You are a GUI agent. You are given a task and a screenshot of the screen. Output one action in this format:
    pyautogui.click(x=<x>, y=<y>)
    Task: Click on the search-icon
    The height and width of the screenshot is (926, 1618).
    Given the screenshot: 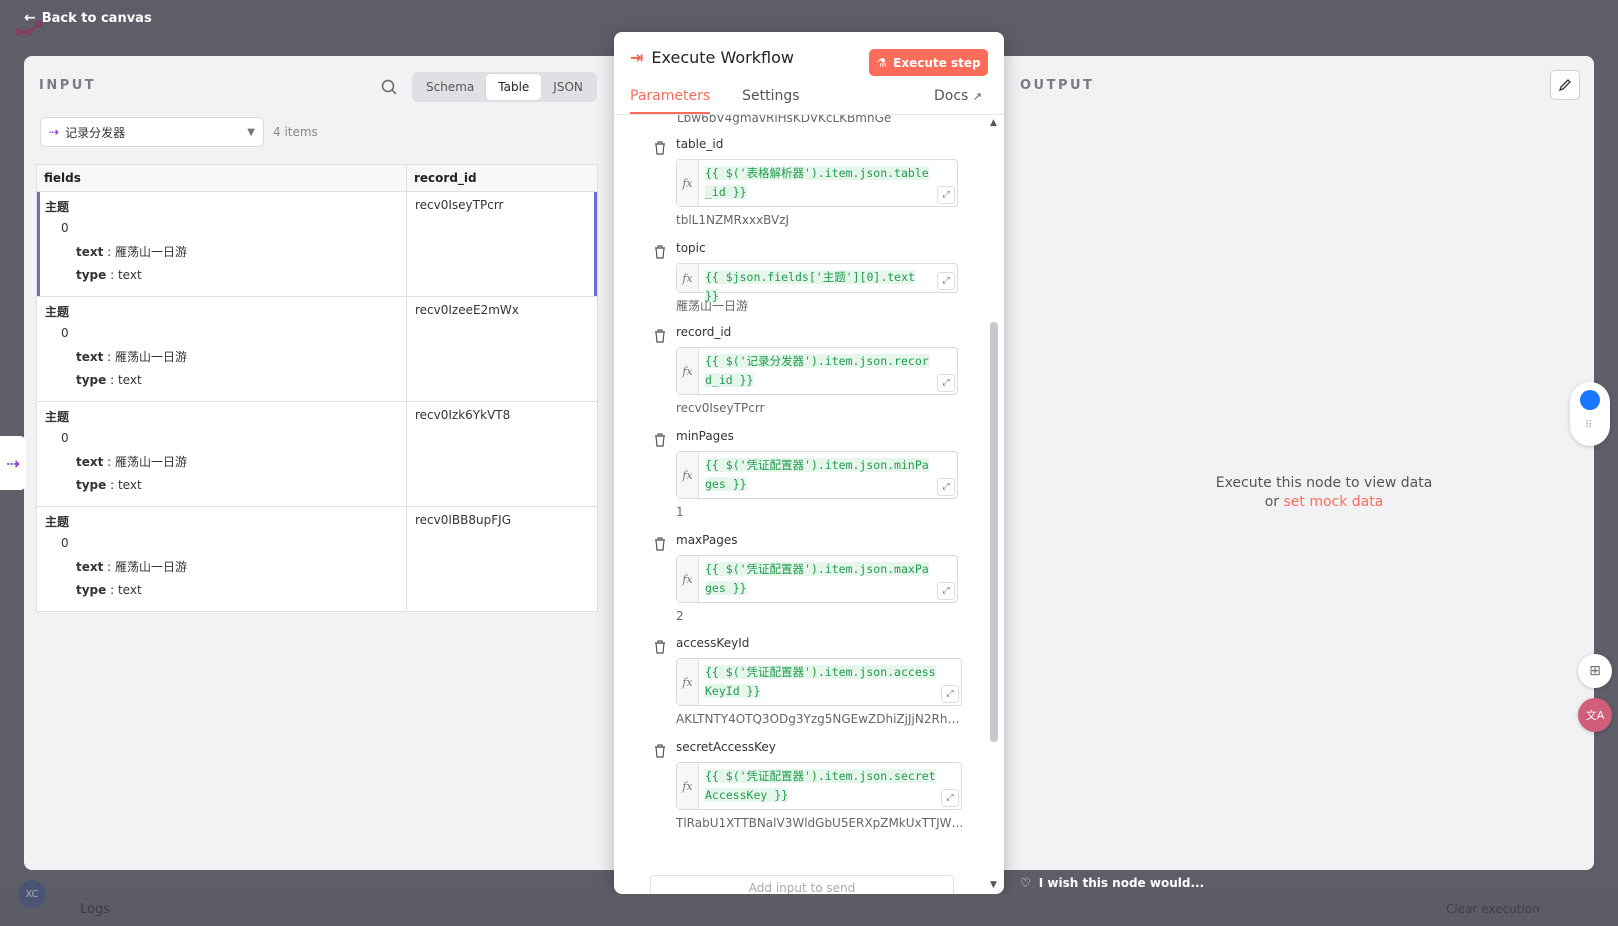 What is the action you would take?
    pyautogui.click(x=389, y=87)
    